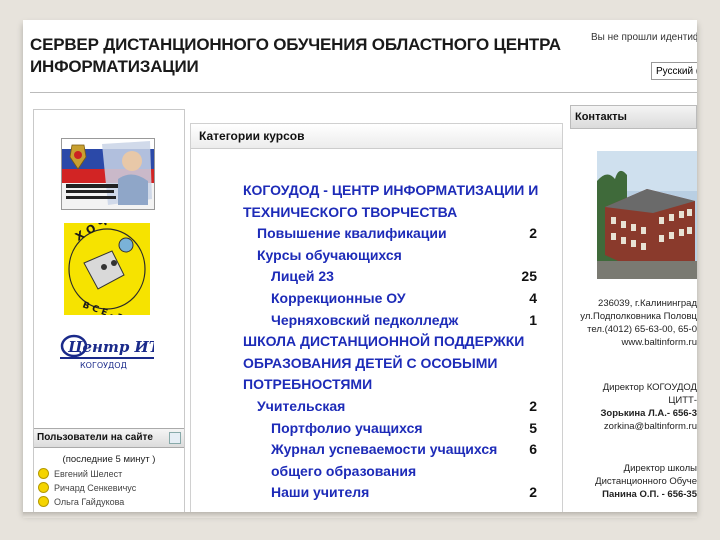 The width and height of the screenshot is (720, 540). I want to click on course-category-link: Курсы обучающихся, so click(329, 256).